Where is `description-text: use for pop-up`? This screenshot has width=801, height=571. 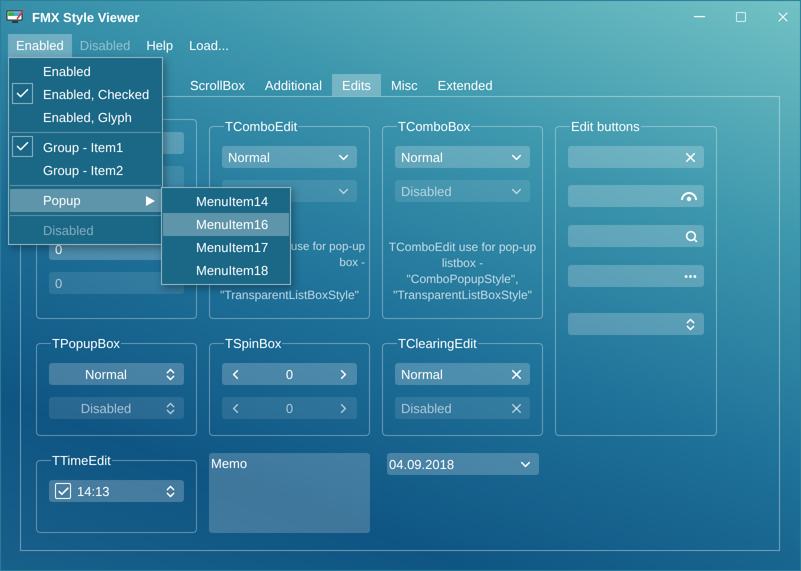 description-text: use for pop-up is located at coordinates (327, 247).